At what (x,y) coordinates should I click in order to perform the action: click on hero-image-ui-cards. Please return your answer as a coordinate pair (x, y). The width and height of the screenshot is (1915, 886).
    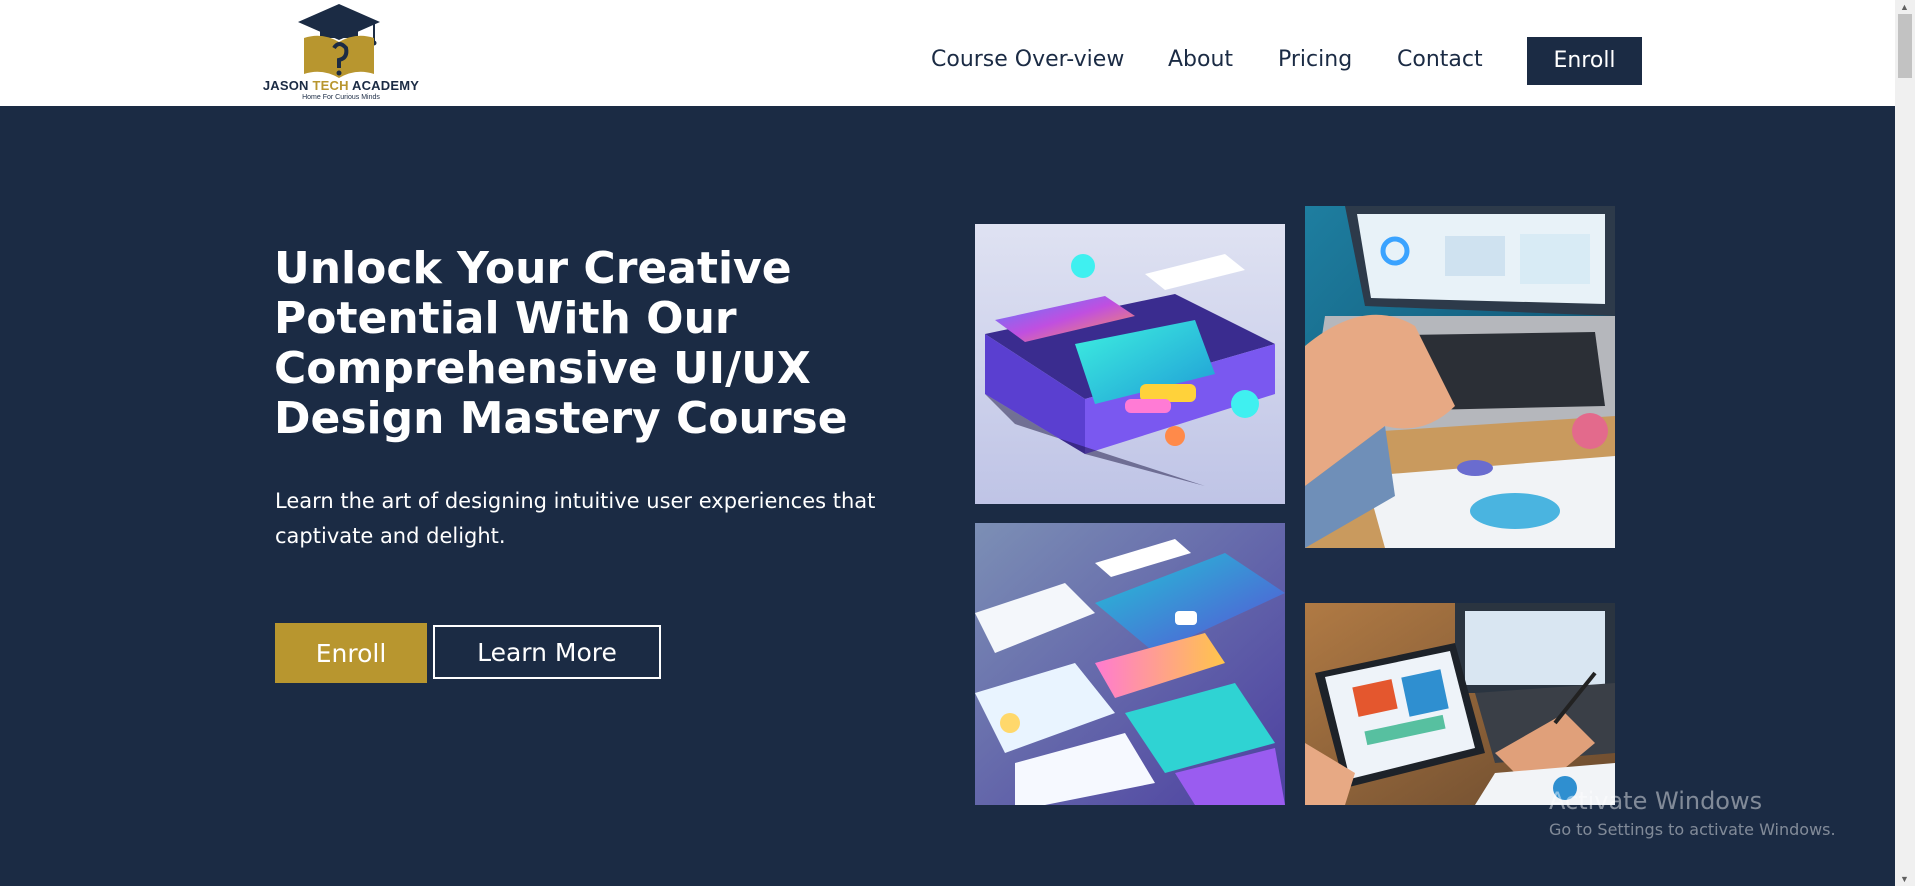
    Looking at the image, I should click on (1130, 664).